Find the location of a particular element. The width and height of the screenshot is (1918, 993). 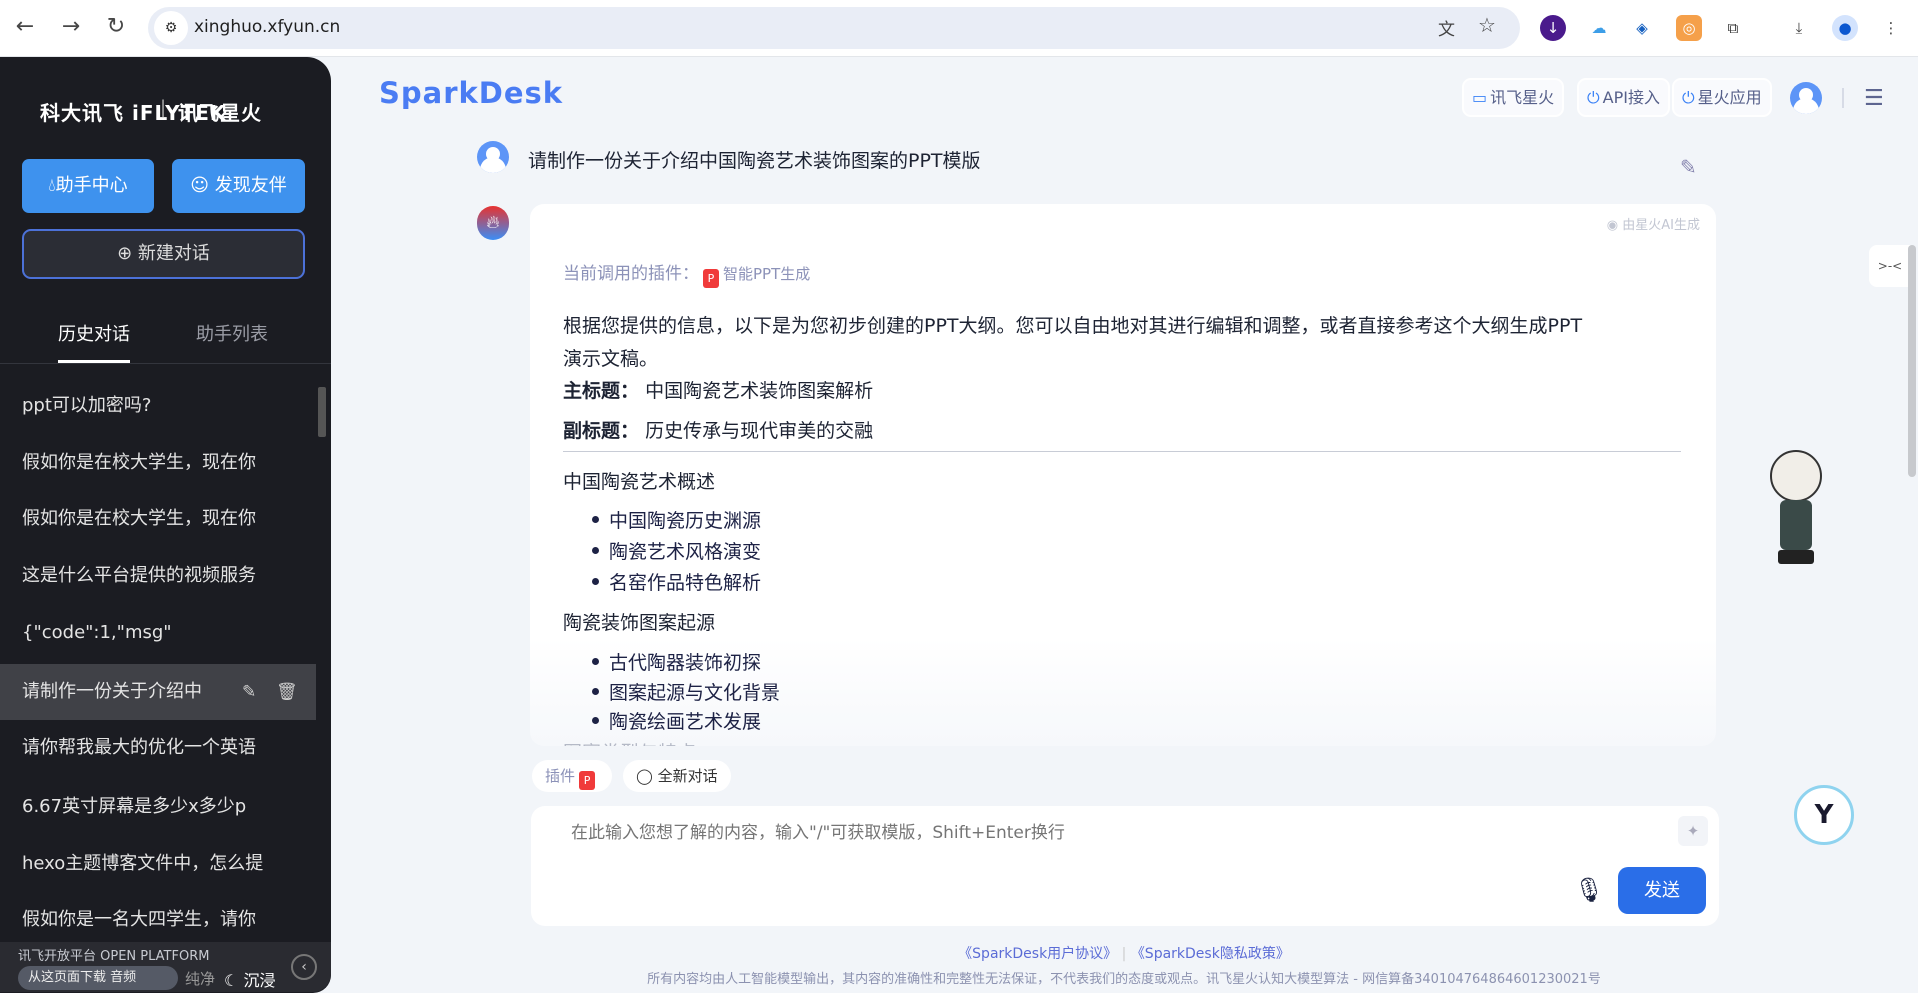

history-item: 这是什么平台提供的视频服务 is located at coordinates (158, 576).